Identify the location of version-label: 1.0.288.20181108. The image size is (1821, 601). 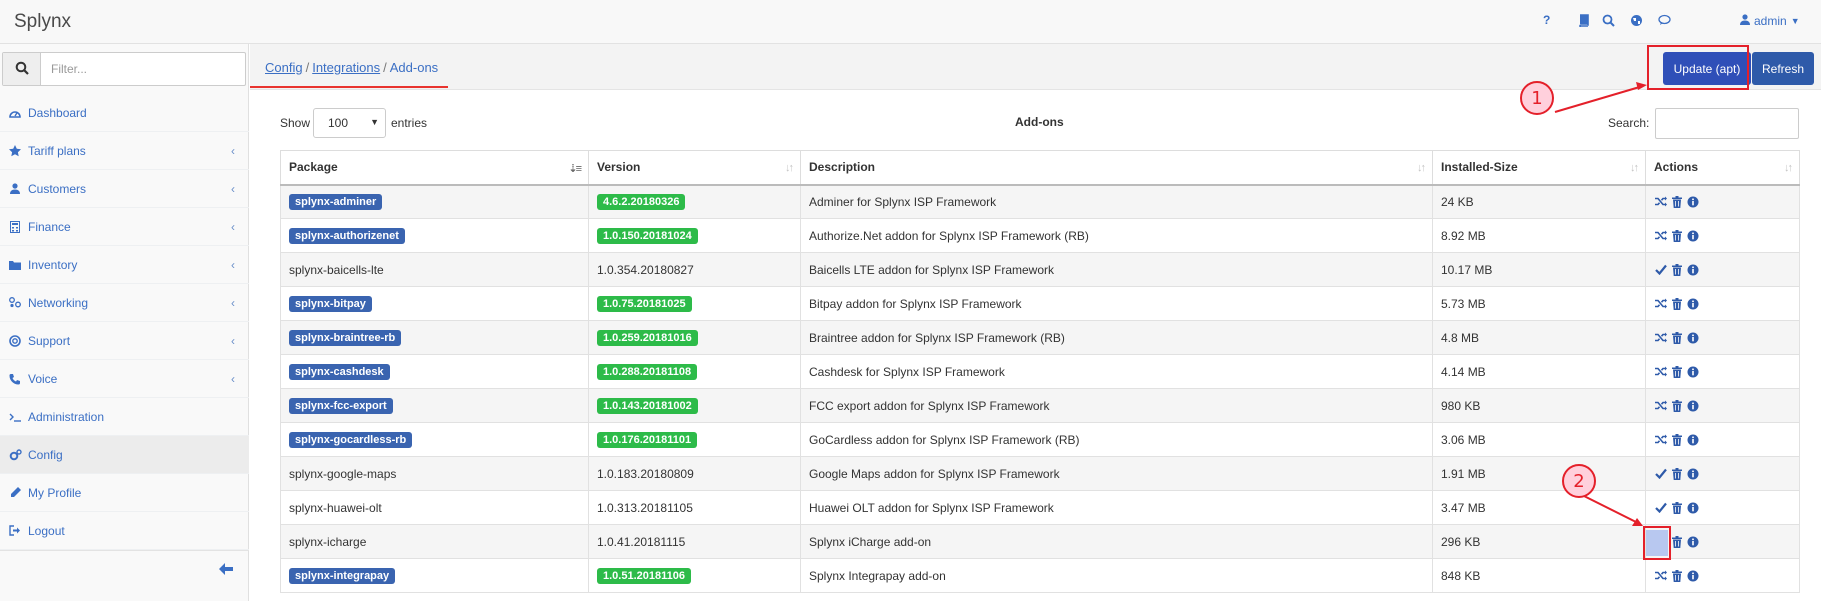
(647, 371).